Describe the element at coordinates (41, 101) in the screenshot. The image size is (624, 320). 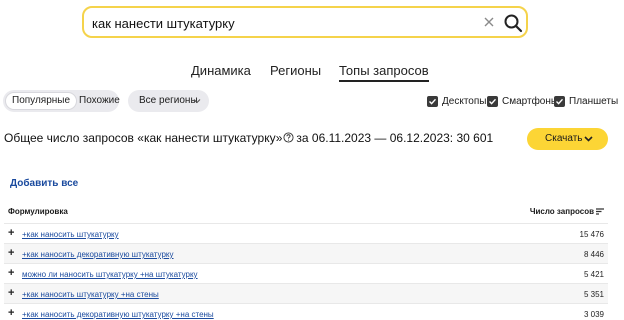
I see `popular-button: Популярные` at that location.